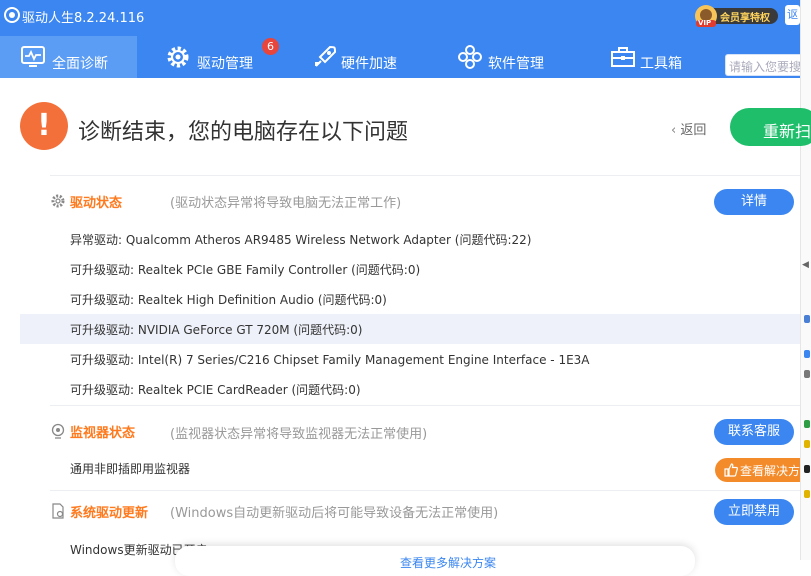  I want to click on vip-label: 会员享特权, so click(745, 18).